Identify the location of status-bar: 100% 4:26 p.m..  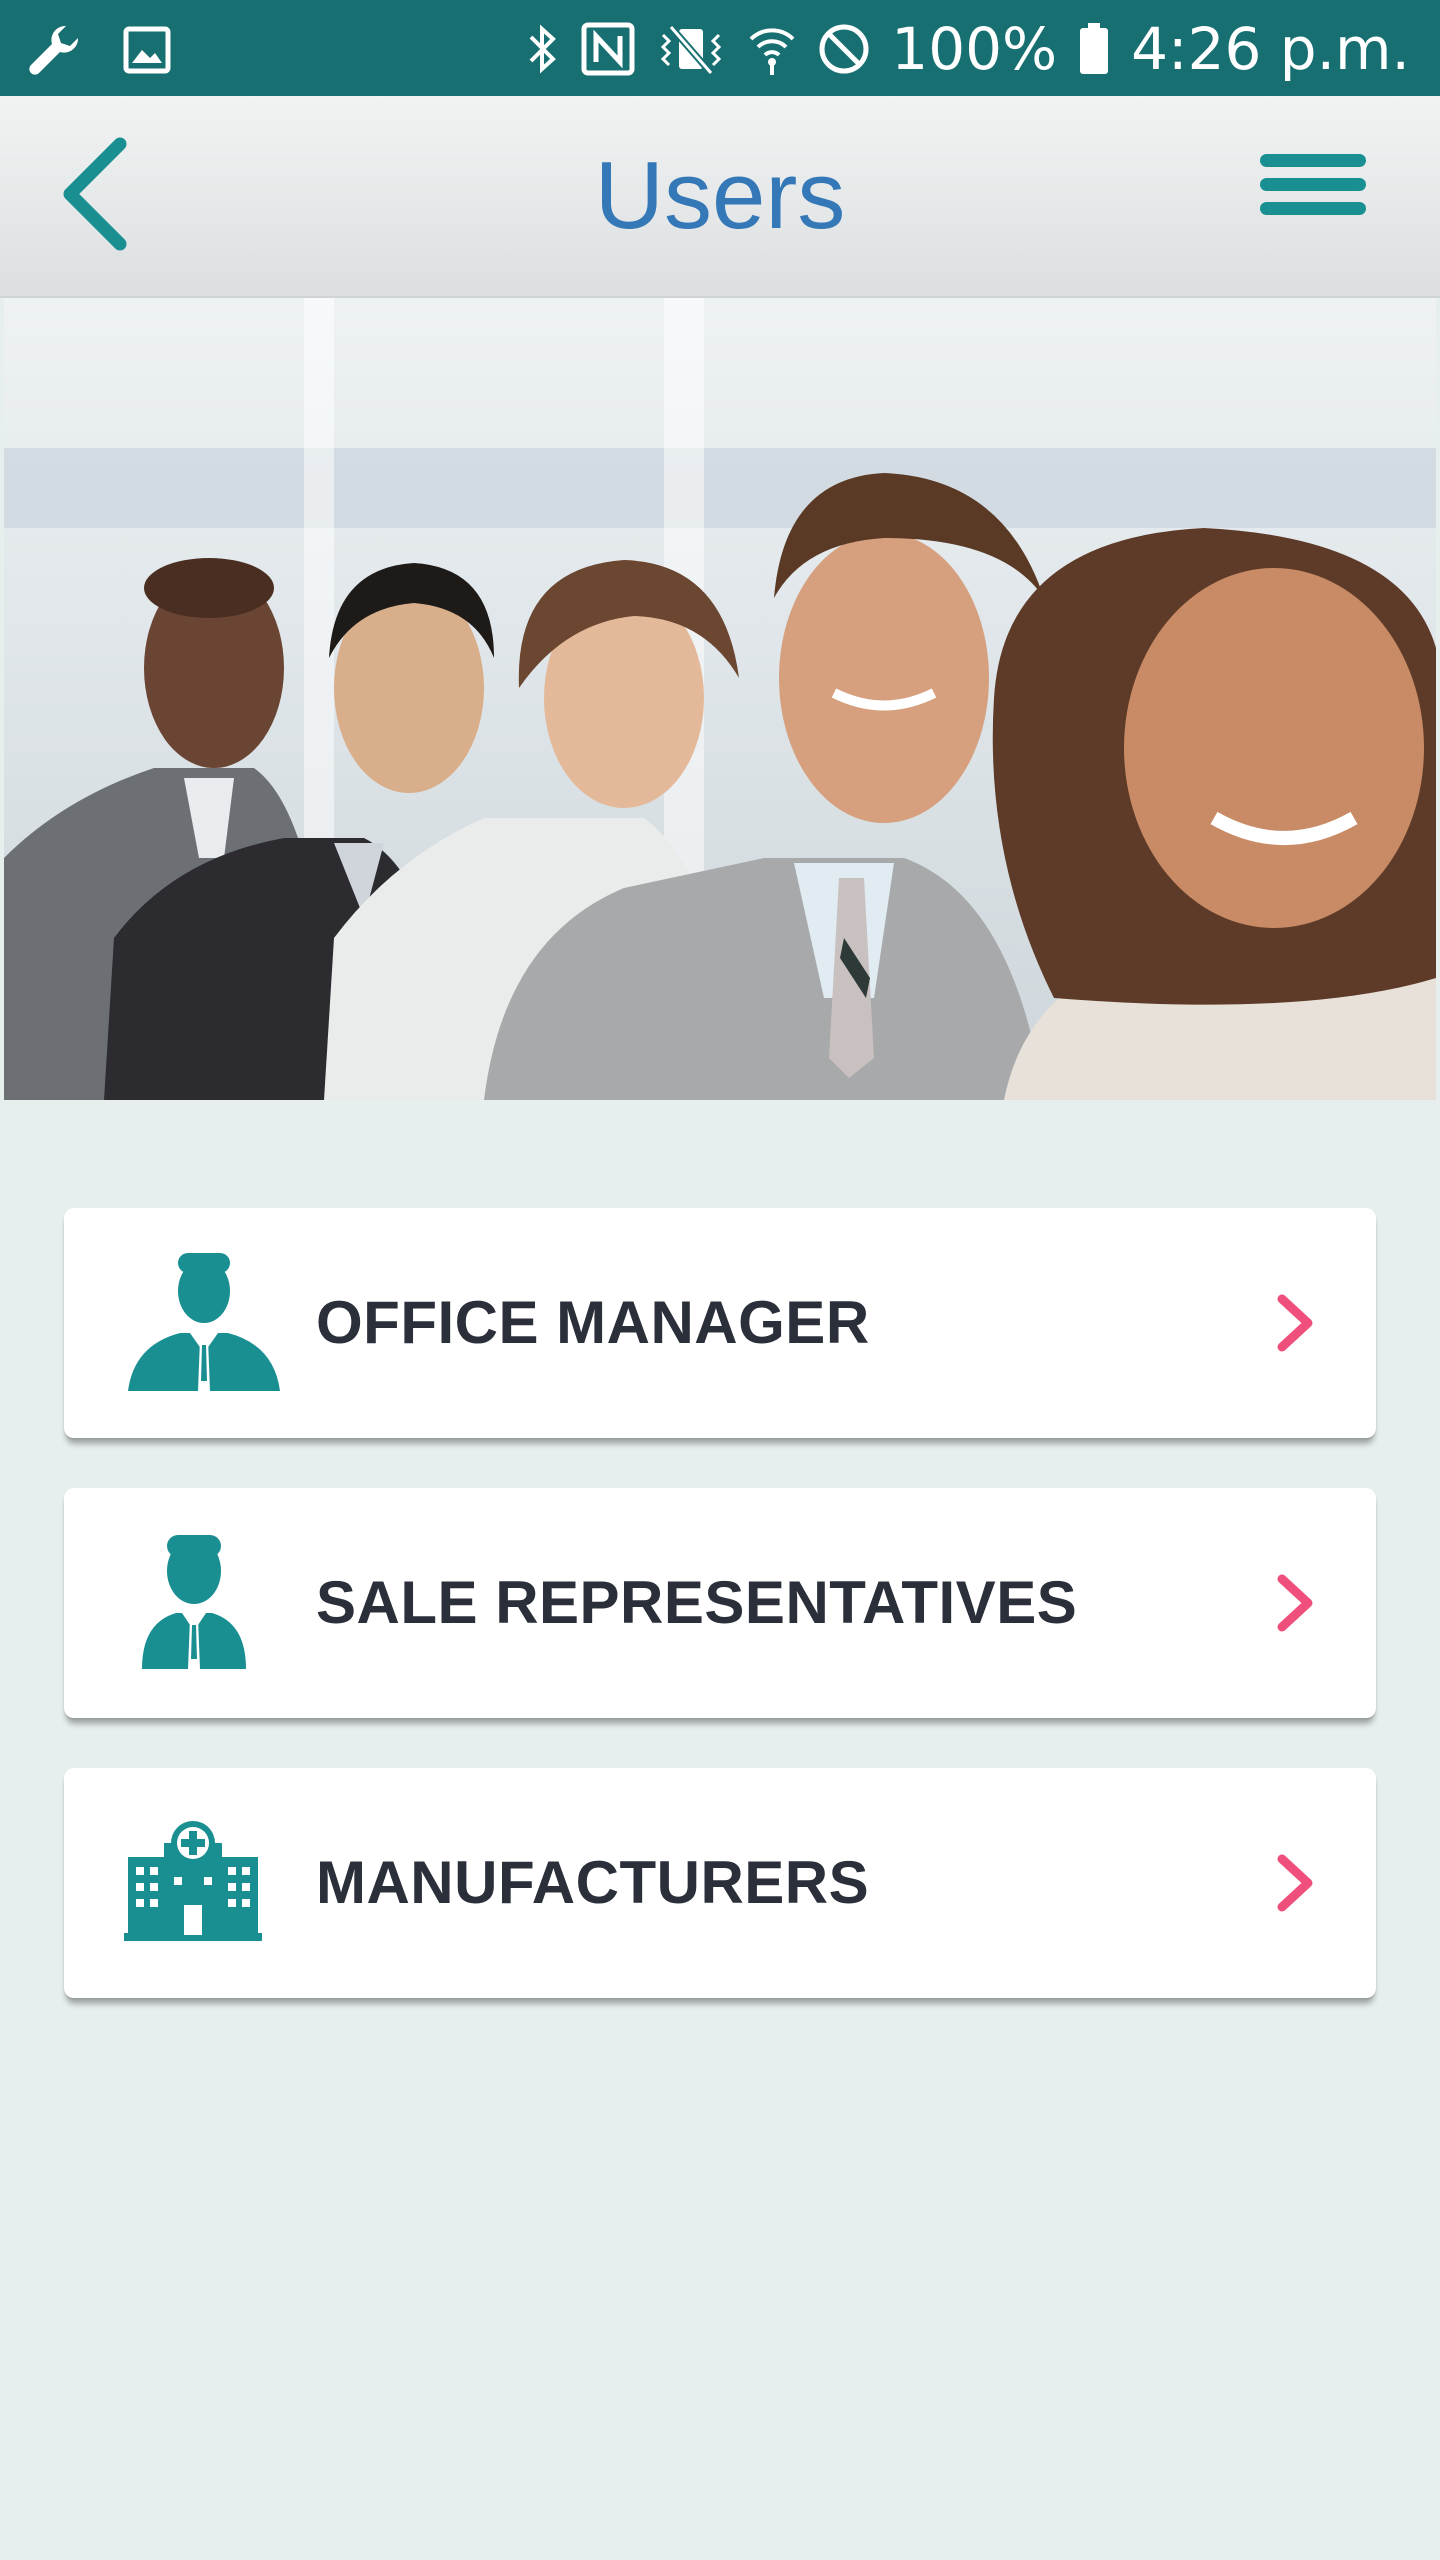
(720, 48).